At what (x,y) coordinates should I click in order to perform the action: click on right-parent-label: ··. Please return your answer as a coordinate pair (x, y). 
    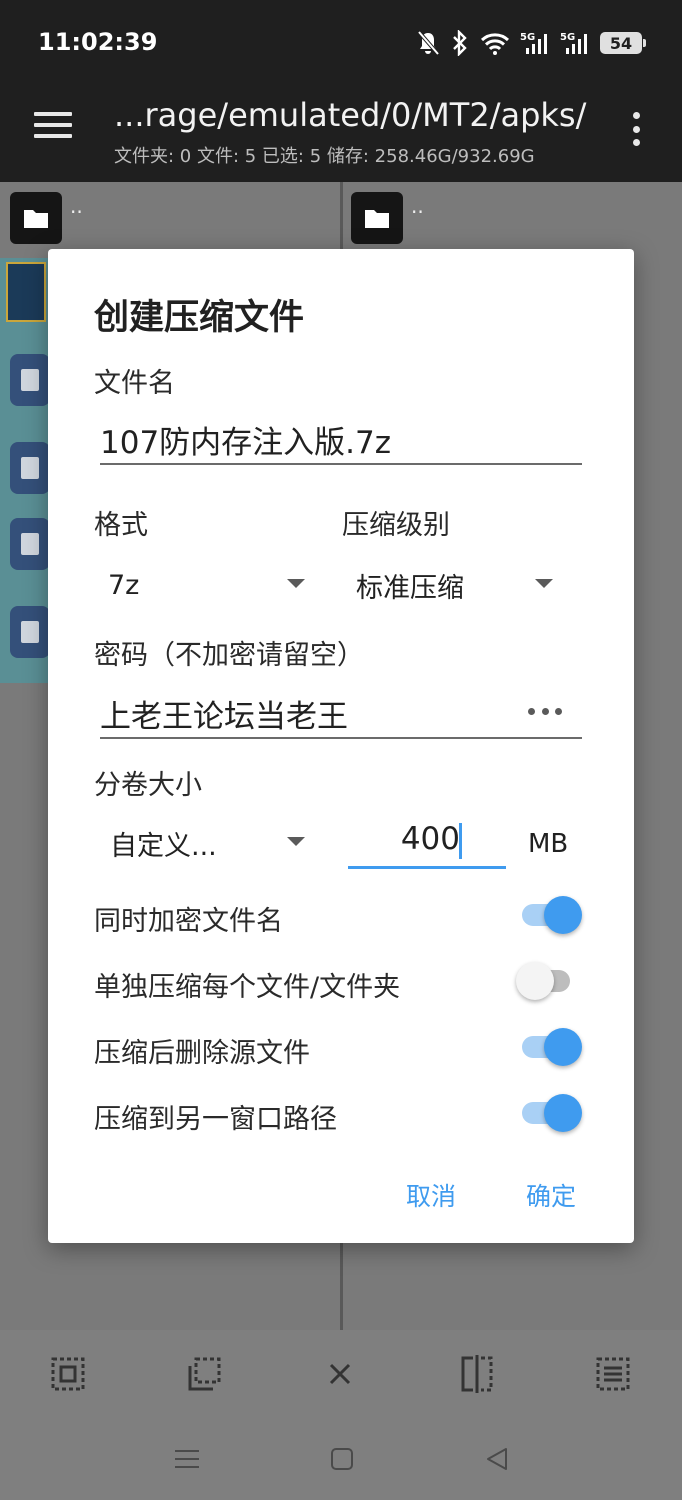
    Looking at the image, I should click on (417, 212).